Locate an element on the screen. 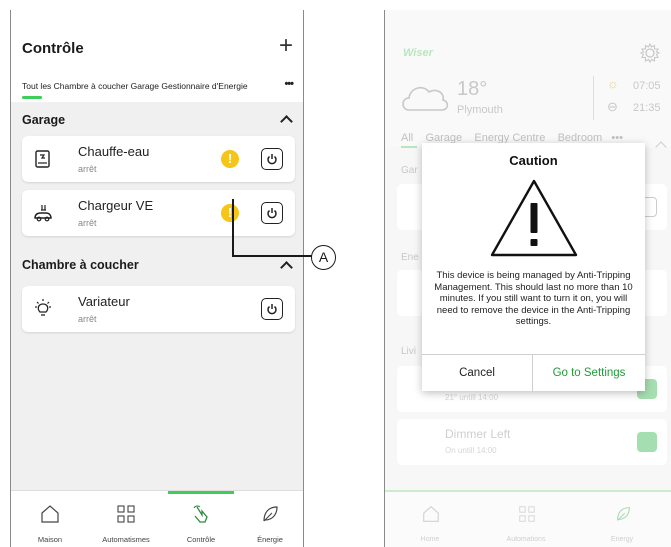  go-to-settings-button: Go to Settings is located at coordinates (589, 373).